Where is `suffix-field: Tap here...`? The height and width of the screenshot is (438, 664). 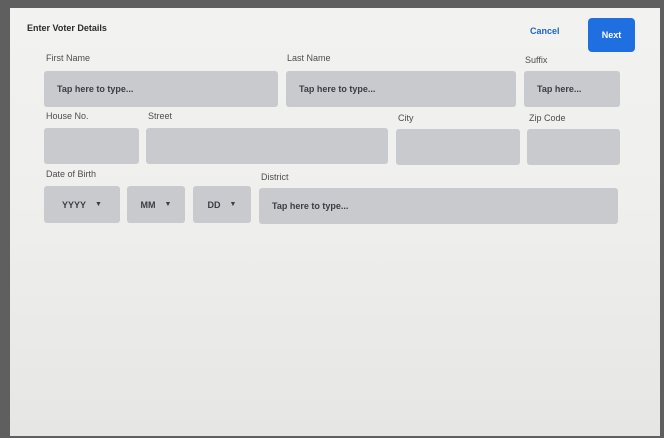
suffix-field: Tap here... is located at coordinates (572, 89).